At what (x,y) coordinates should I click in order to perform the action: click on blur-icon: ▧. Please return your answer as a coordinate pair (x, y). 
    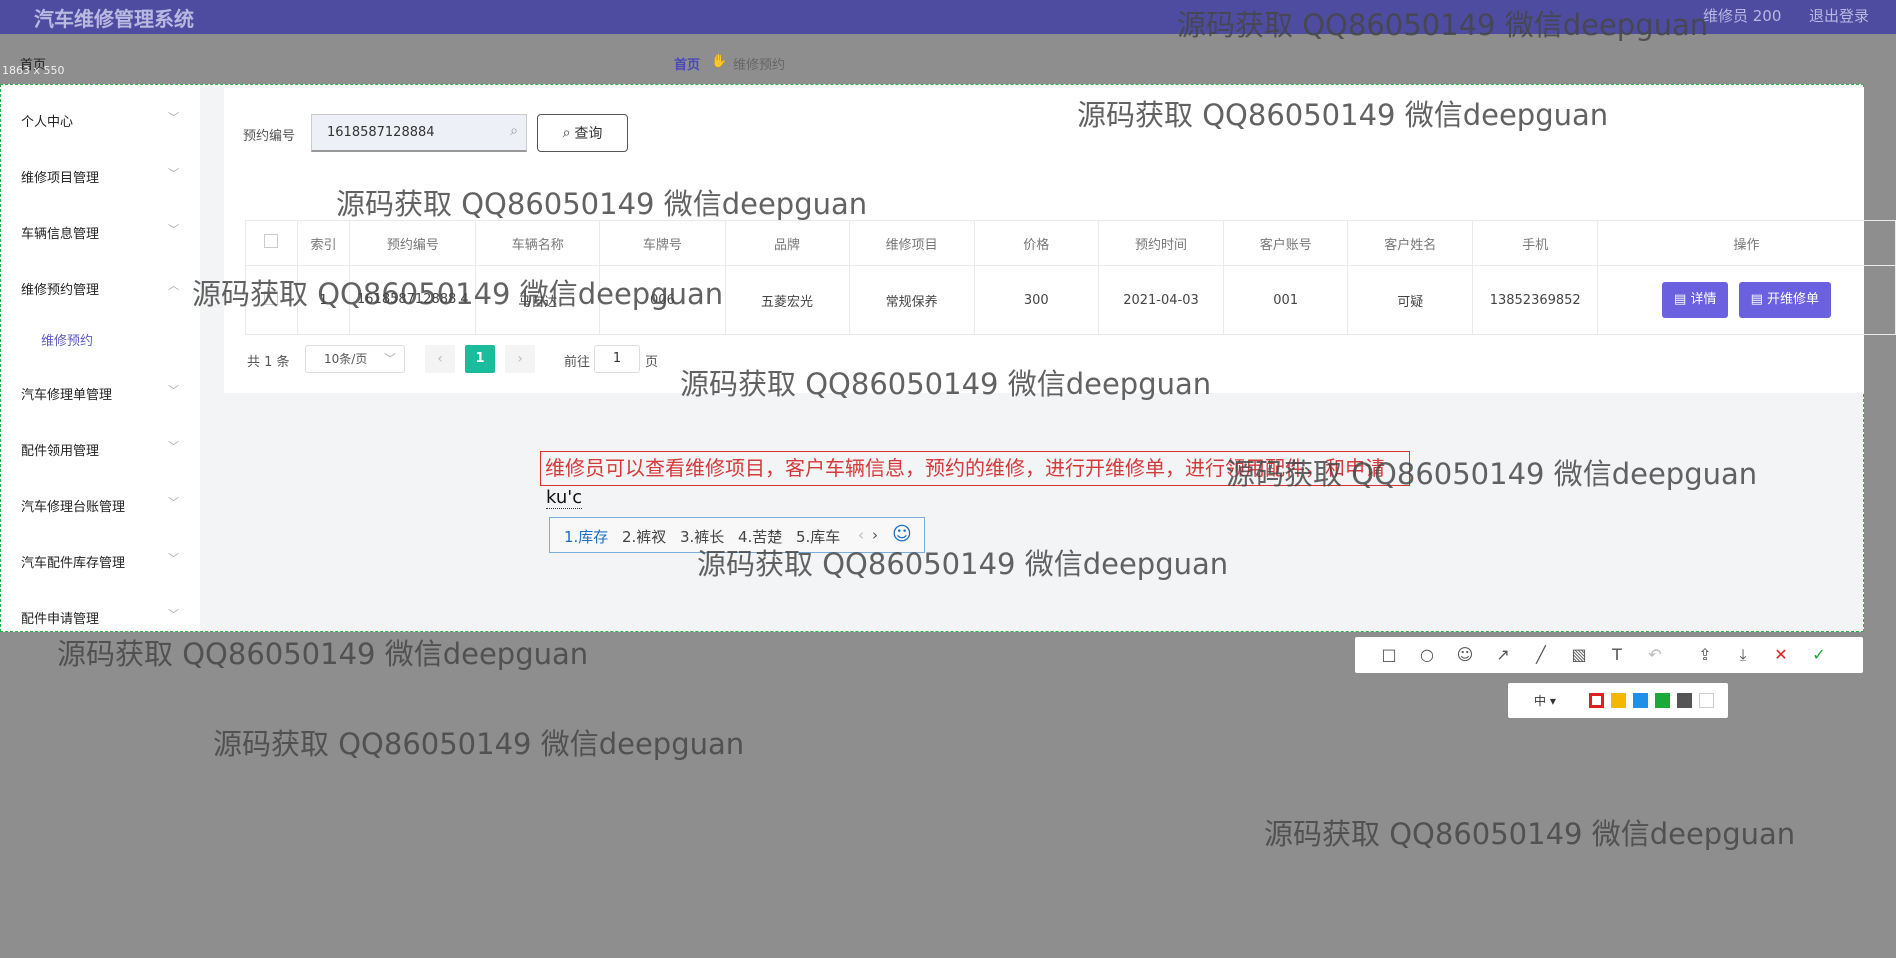
    Looking at the image, I should click on (1579, 655).